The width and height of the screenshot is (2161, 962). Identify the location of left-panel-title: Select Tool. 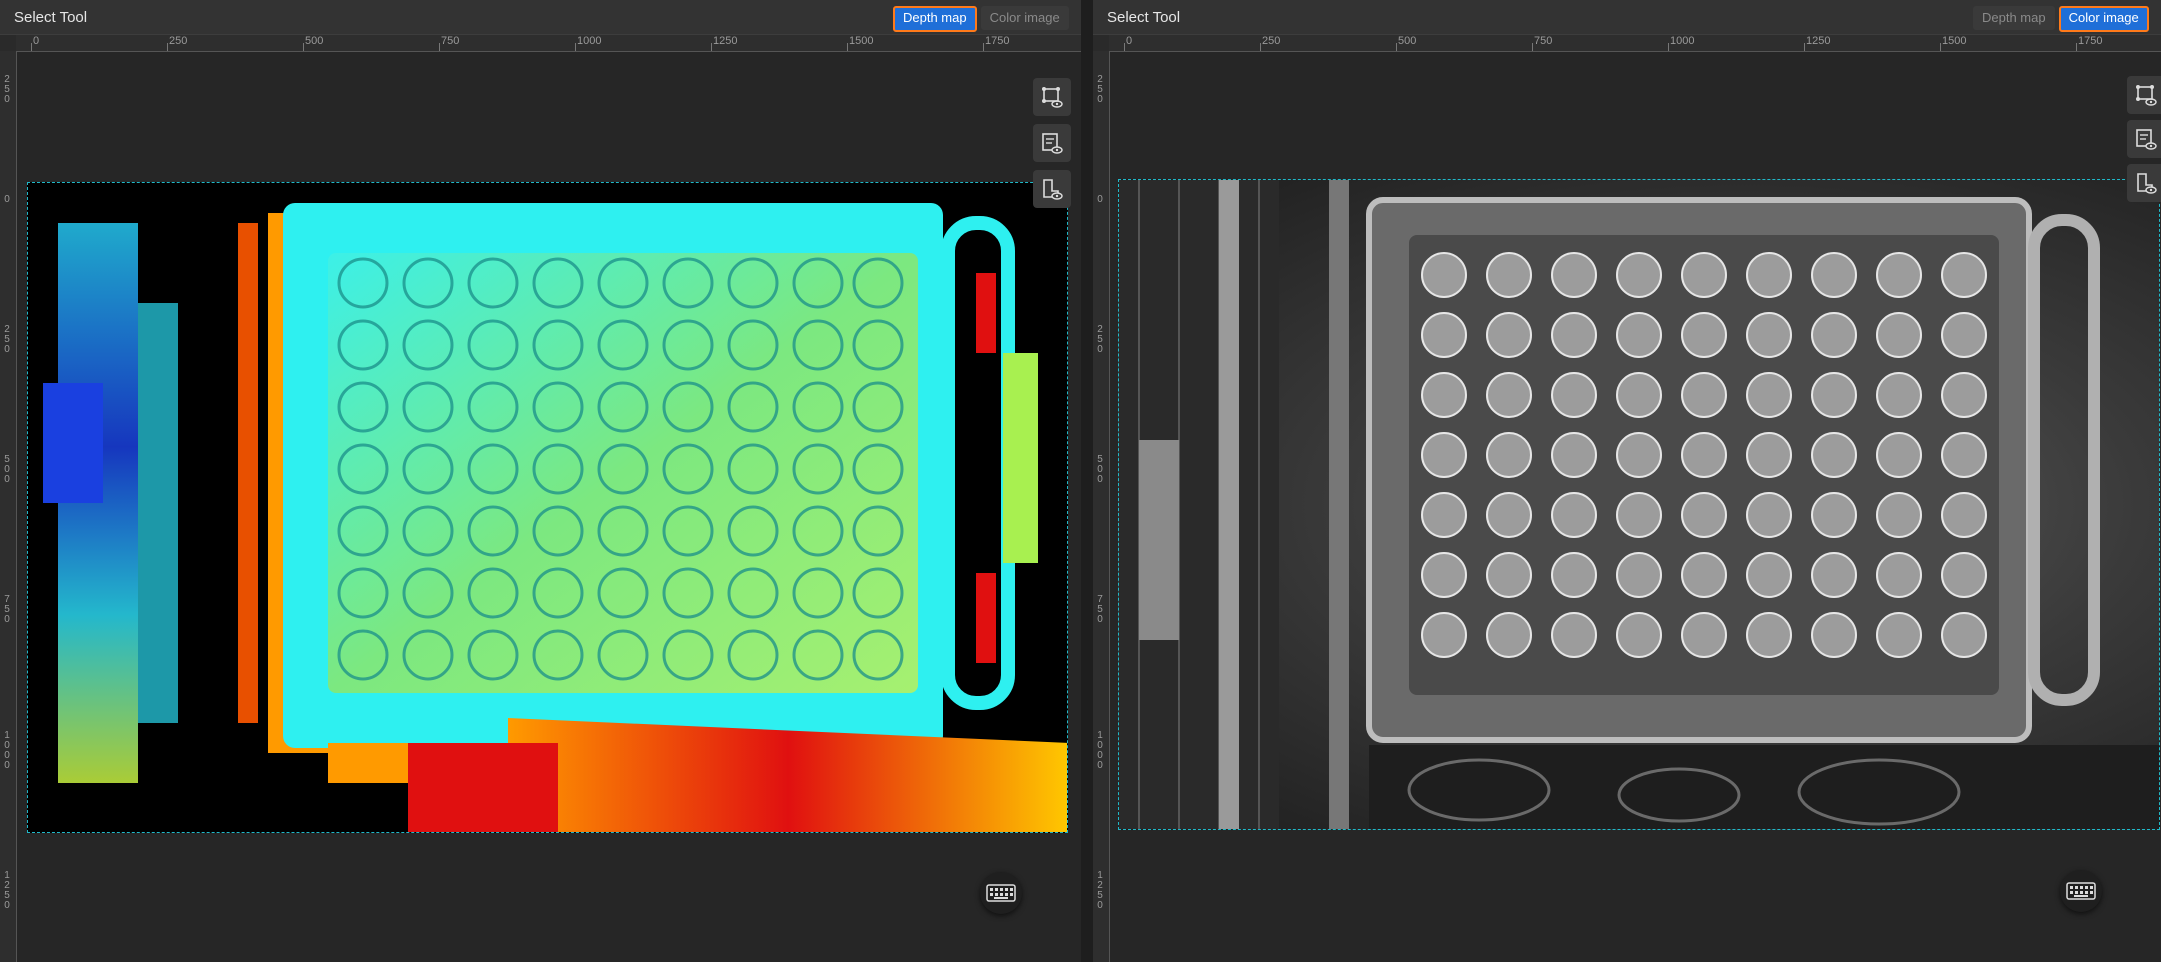
(51, 17).